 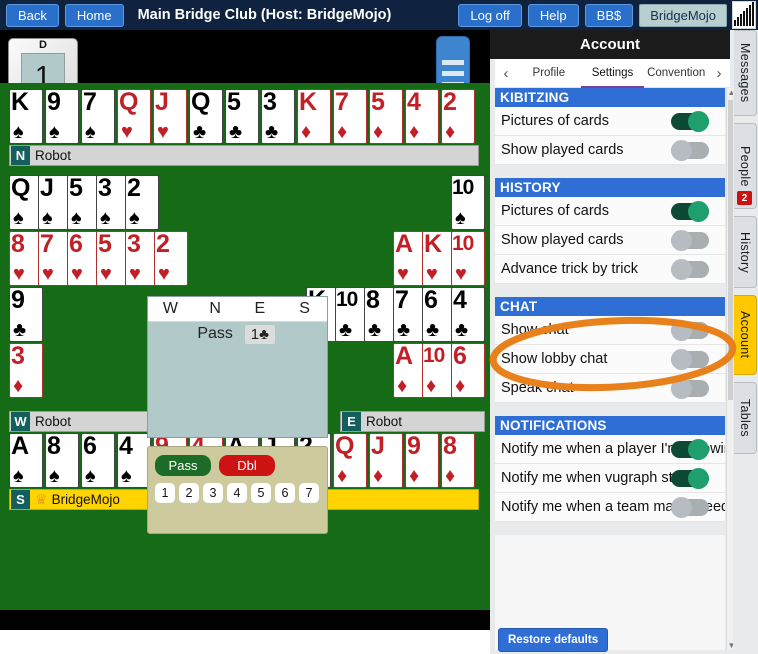 What do you see at coordinates (26, 116) in the screenshot?
I see `playing-card: K ♠` at bounding box center [26, 116].